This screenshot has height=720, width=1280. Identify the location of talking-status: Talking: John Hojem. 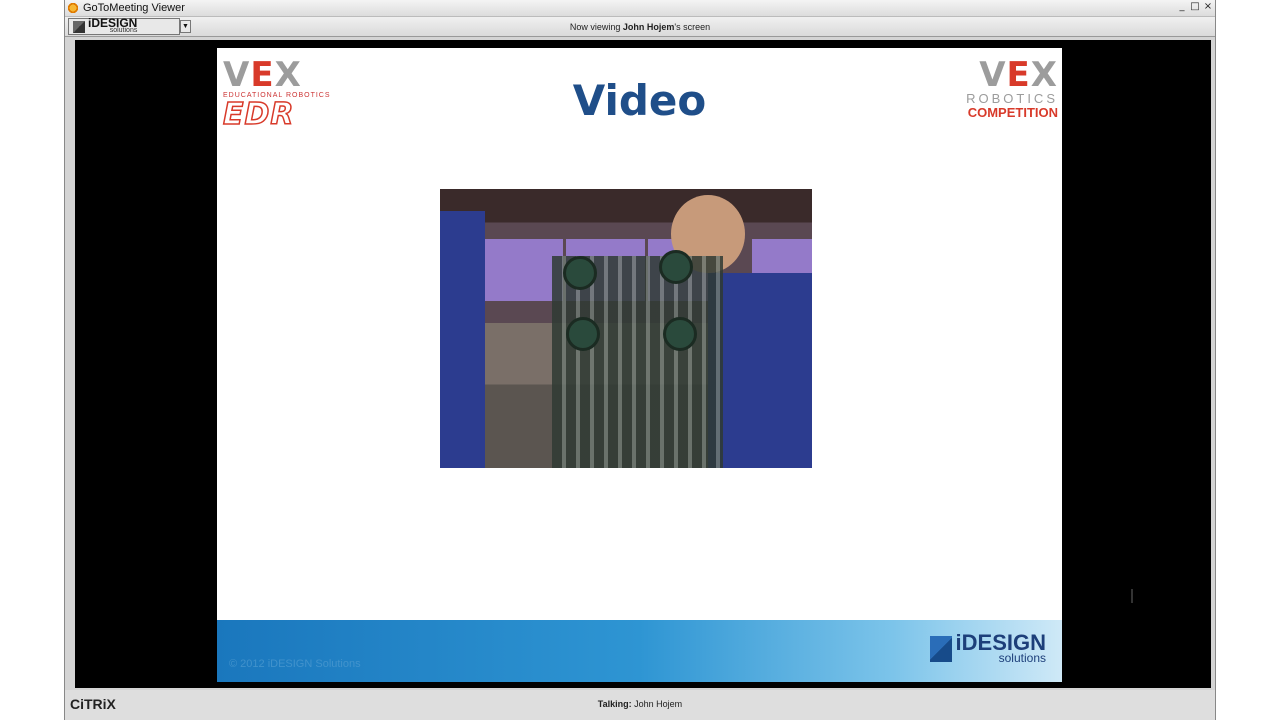
(640, 704).